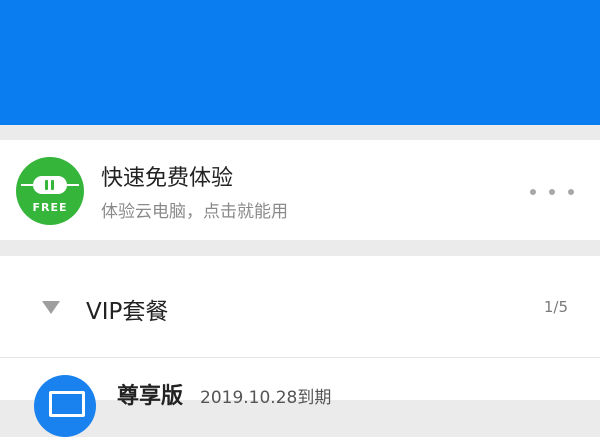 The image size is (600, 437). Describe the element at coordinates (73, 185) in the screenshot. I see `cable-right` at that location.